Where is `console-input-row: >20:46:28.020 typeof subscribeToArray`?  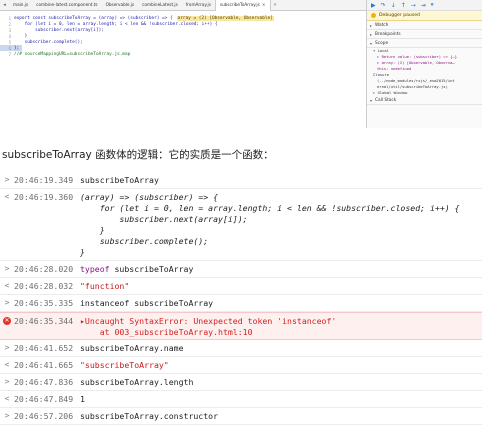
console-input-row: >20:46:28.020 typeof subscribeToArray is located at coordinates (241, 269).